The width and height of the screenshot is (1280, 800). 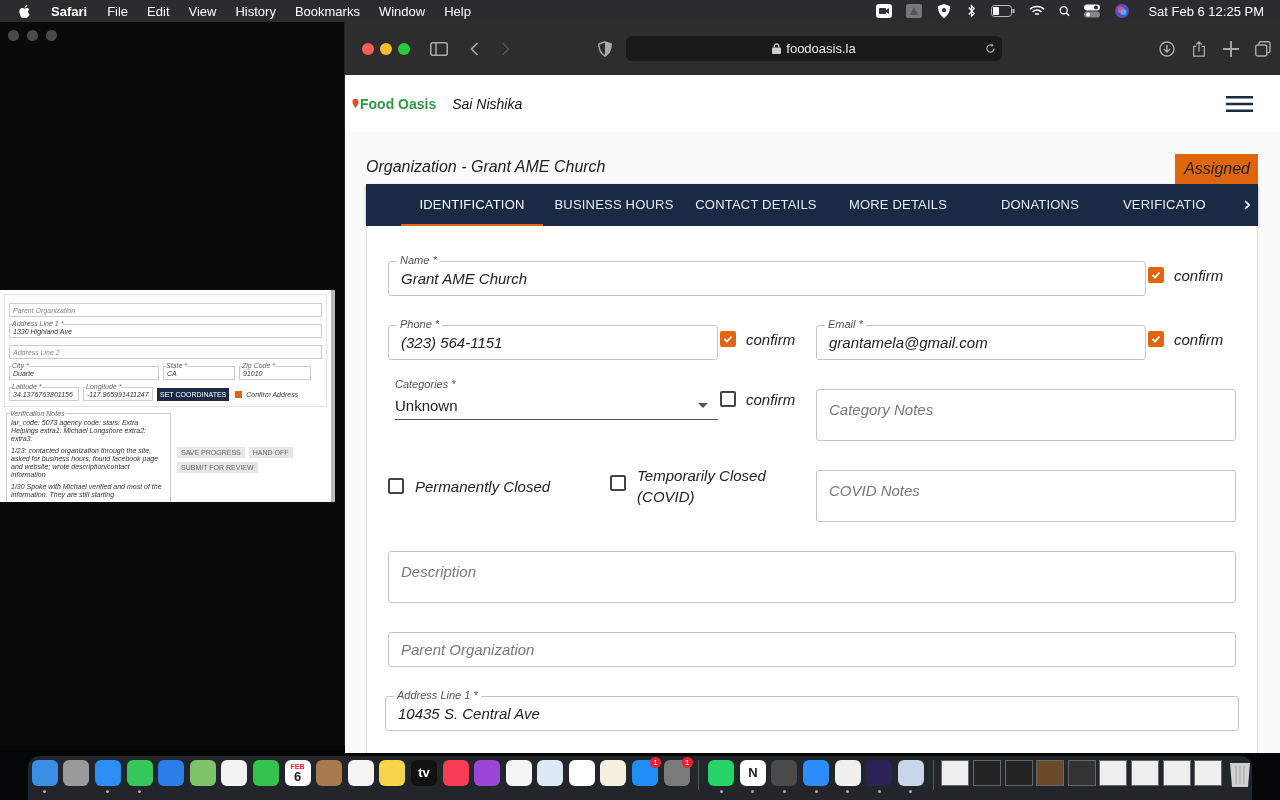 What do you see at coordinates (423, 773) in the screenshot?
I see `app-icon: tv` at bounding box center [423, 773].